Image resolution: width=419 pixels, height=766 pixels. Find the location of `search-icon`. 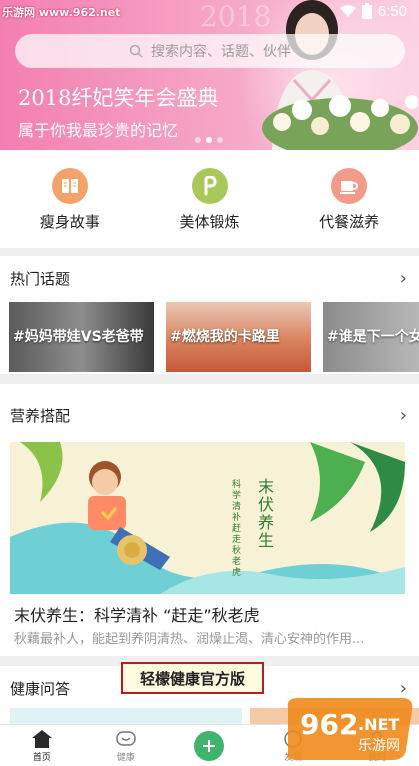

search-icon is located at coordinates (136, 51).